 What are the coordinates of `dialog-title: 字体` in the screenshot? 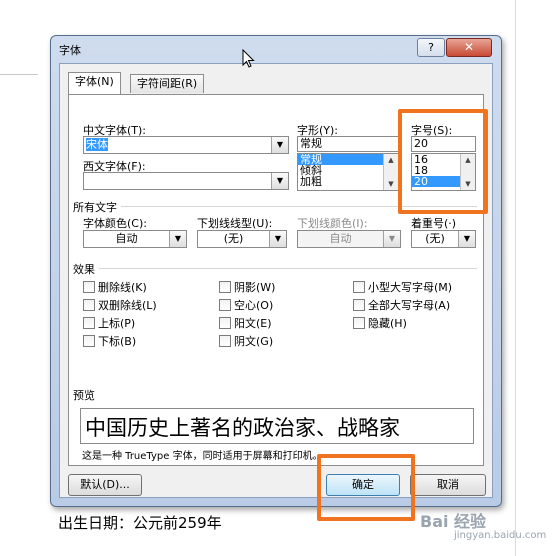 It's located at (70, 50).